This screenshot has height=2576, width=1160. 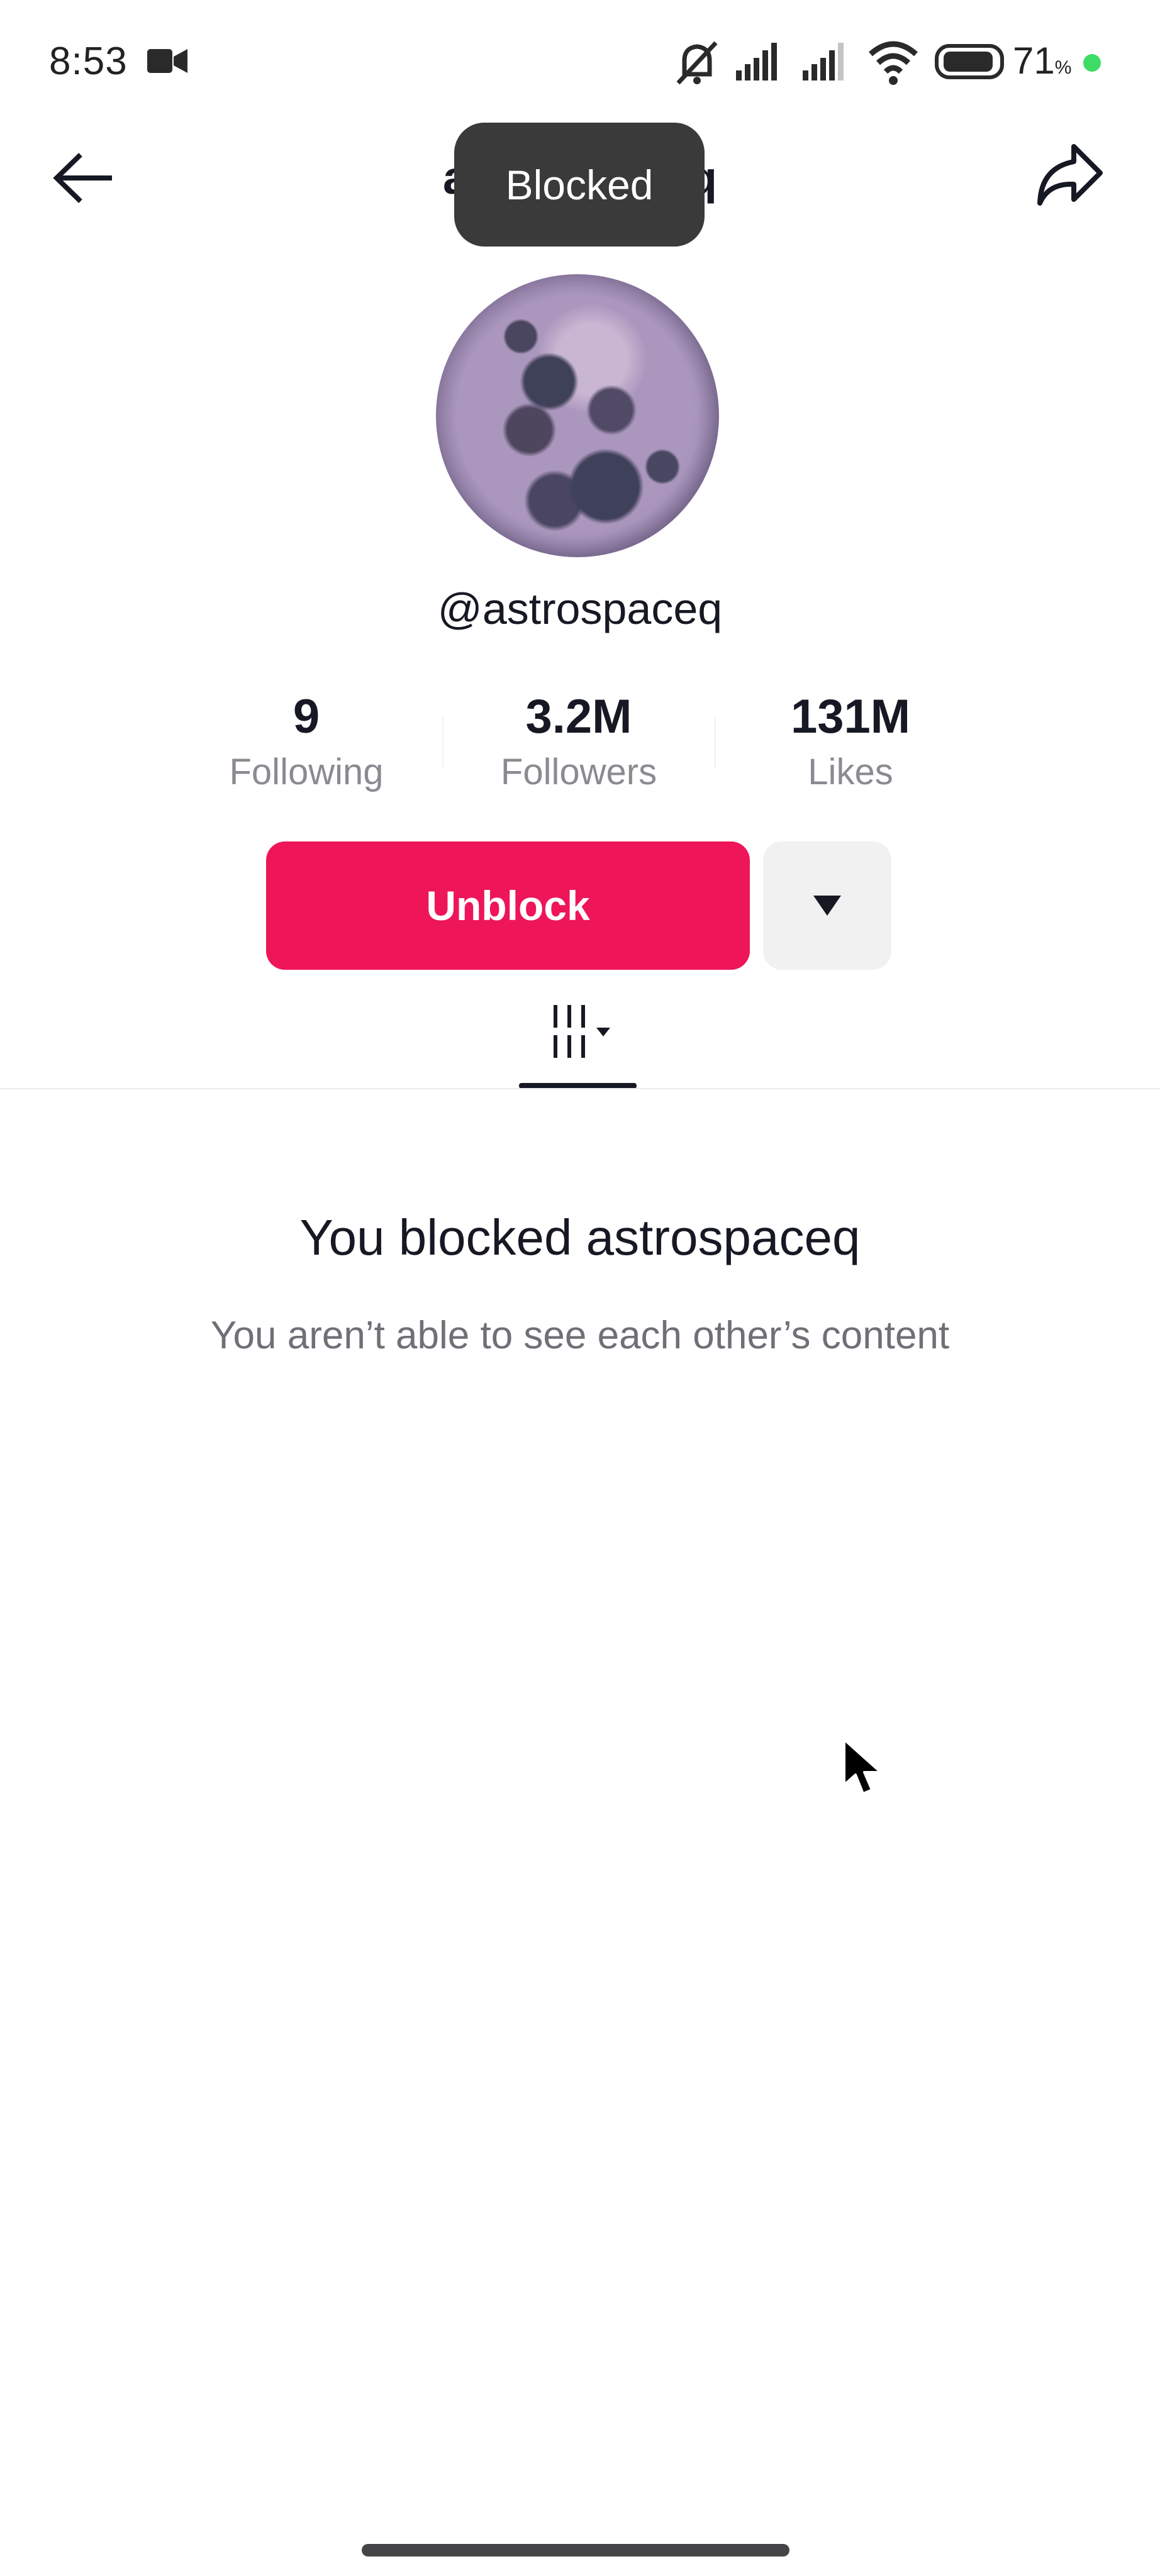 I want to click on signal-2-icon, so click(x=824, y=61).